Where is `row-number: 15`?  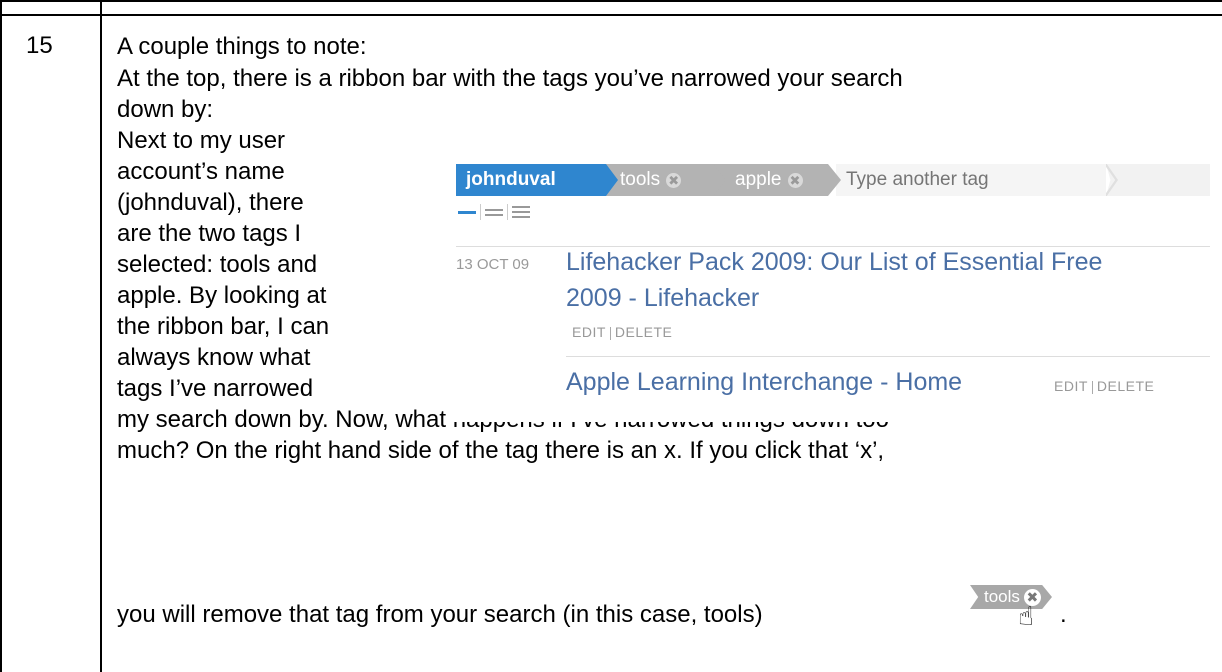
row-number: 15 is located at coordinates (39, 45).